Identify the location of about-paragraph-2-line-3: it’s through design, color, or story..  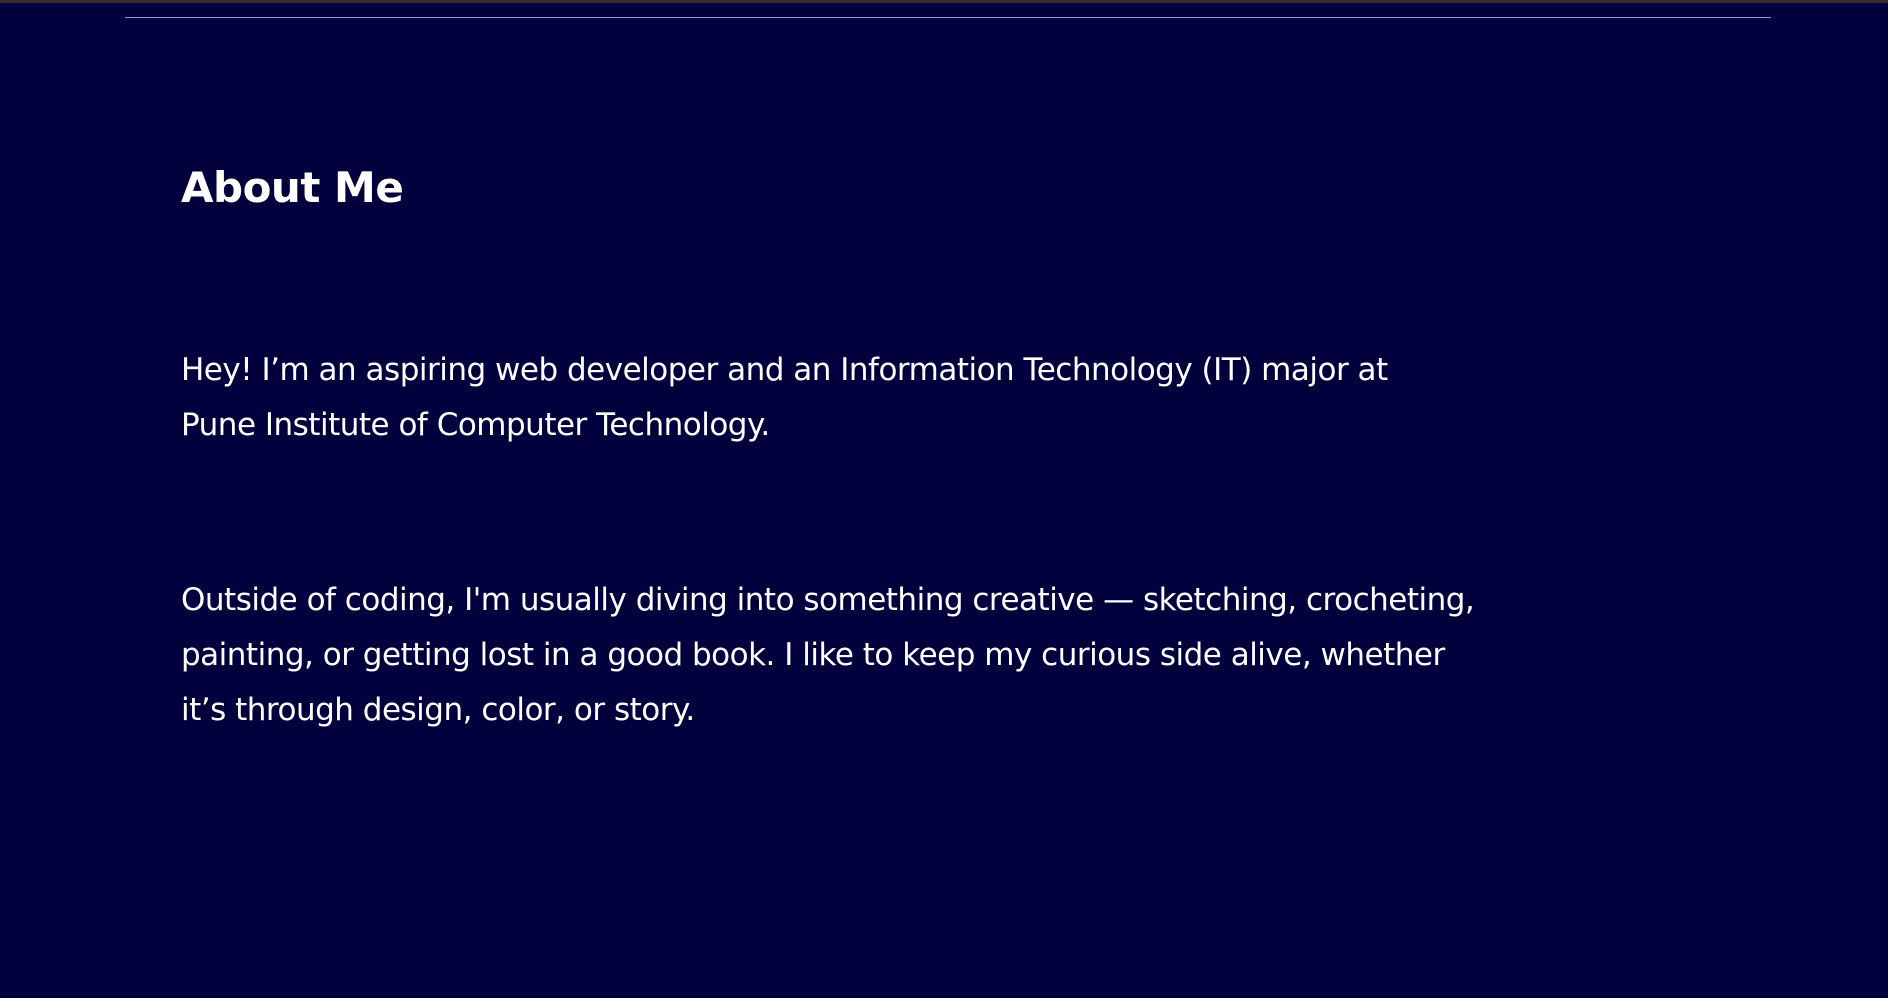
(438, 710).